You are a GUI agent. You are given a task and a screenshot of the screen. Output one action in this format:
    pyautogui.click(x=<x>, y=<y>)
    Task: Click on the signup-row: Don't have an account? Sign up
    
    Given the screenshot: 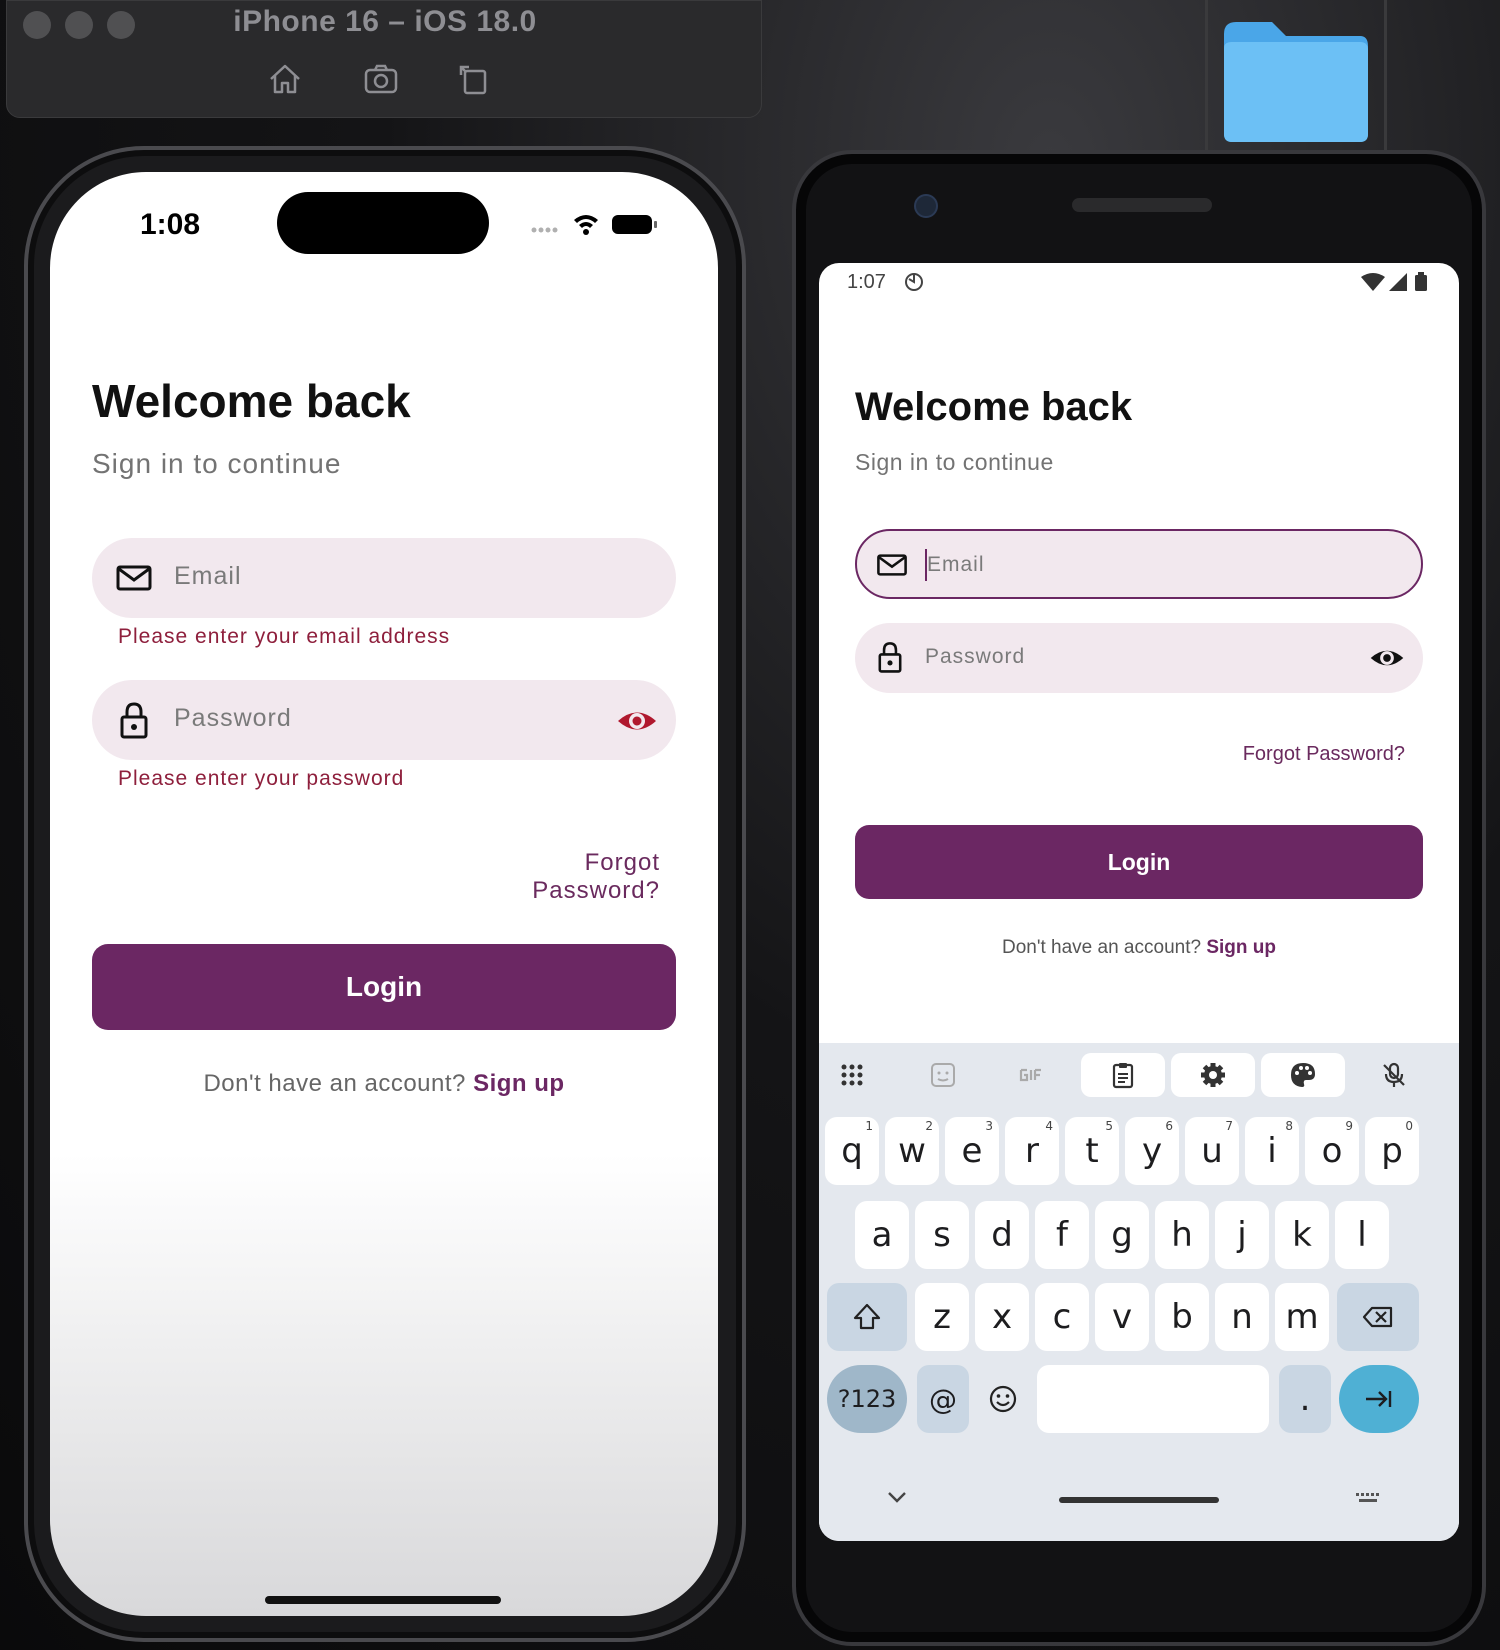 What is the action you would take?
    pyautogui.click(x=1139, y=948)
    